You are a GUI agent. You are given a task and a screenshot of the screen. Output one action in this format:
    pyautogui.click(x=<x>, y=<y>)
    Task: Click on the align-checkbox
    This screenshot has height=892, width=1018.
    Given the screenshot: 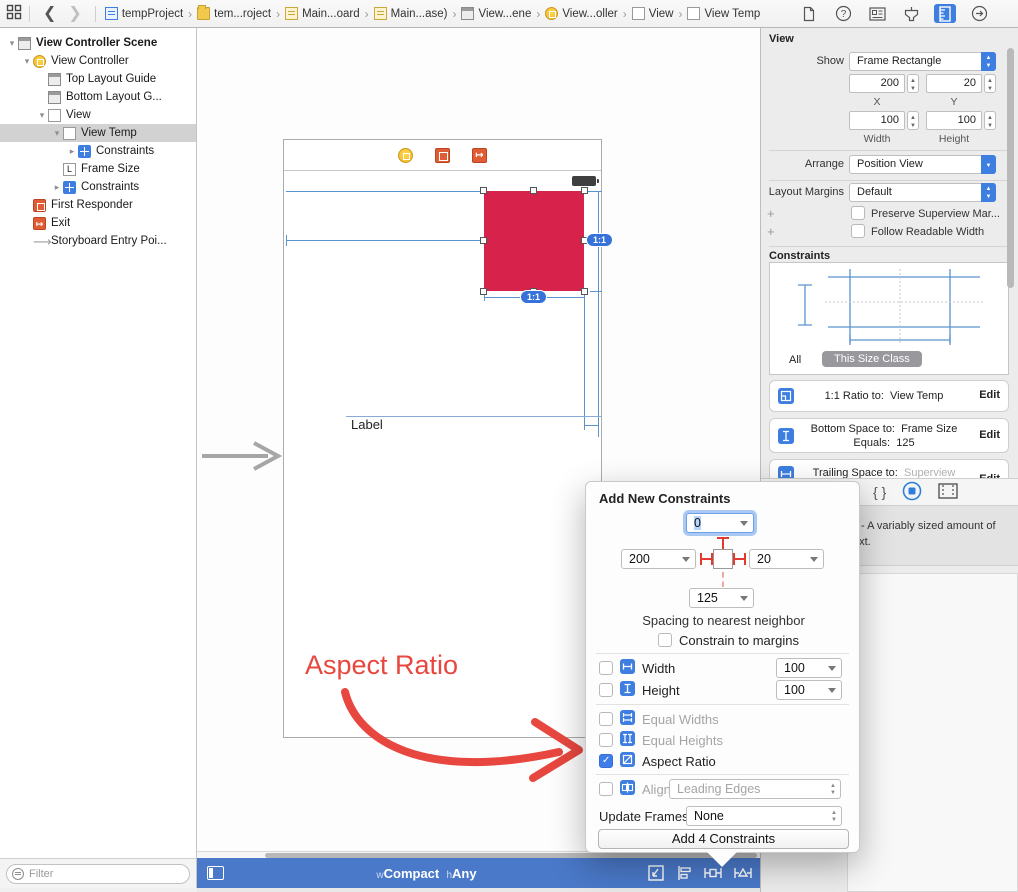 What is the action you would take?
    pyautogui.click(x=606, y=789)
    